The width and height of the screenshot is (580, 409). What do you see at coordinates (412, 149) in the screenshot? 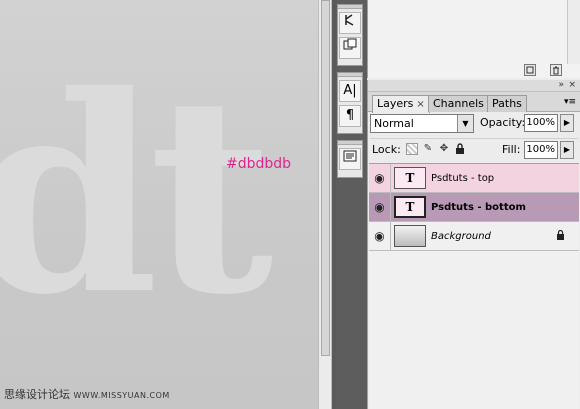
I see `lock-transparency-icon` at bounding box center [412, 149].